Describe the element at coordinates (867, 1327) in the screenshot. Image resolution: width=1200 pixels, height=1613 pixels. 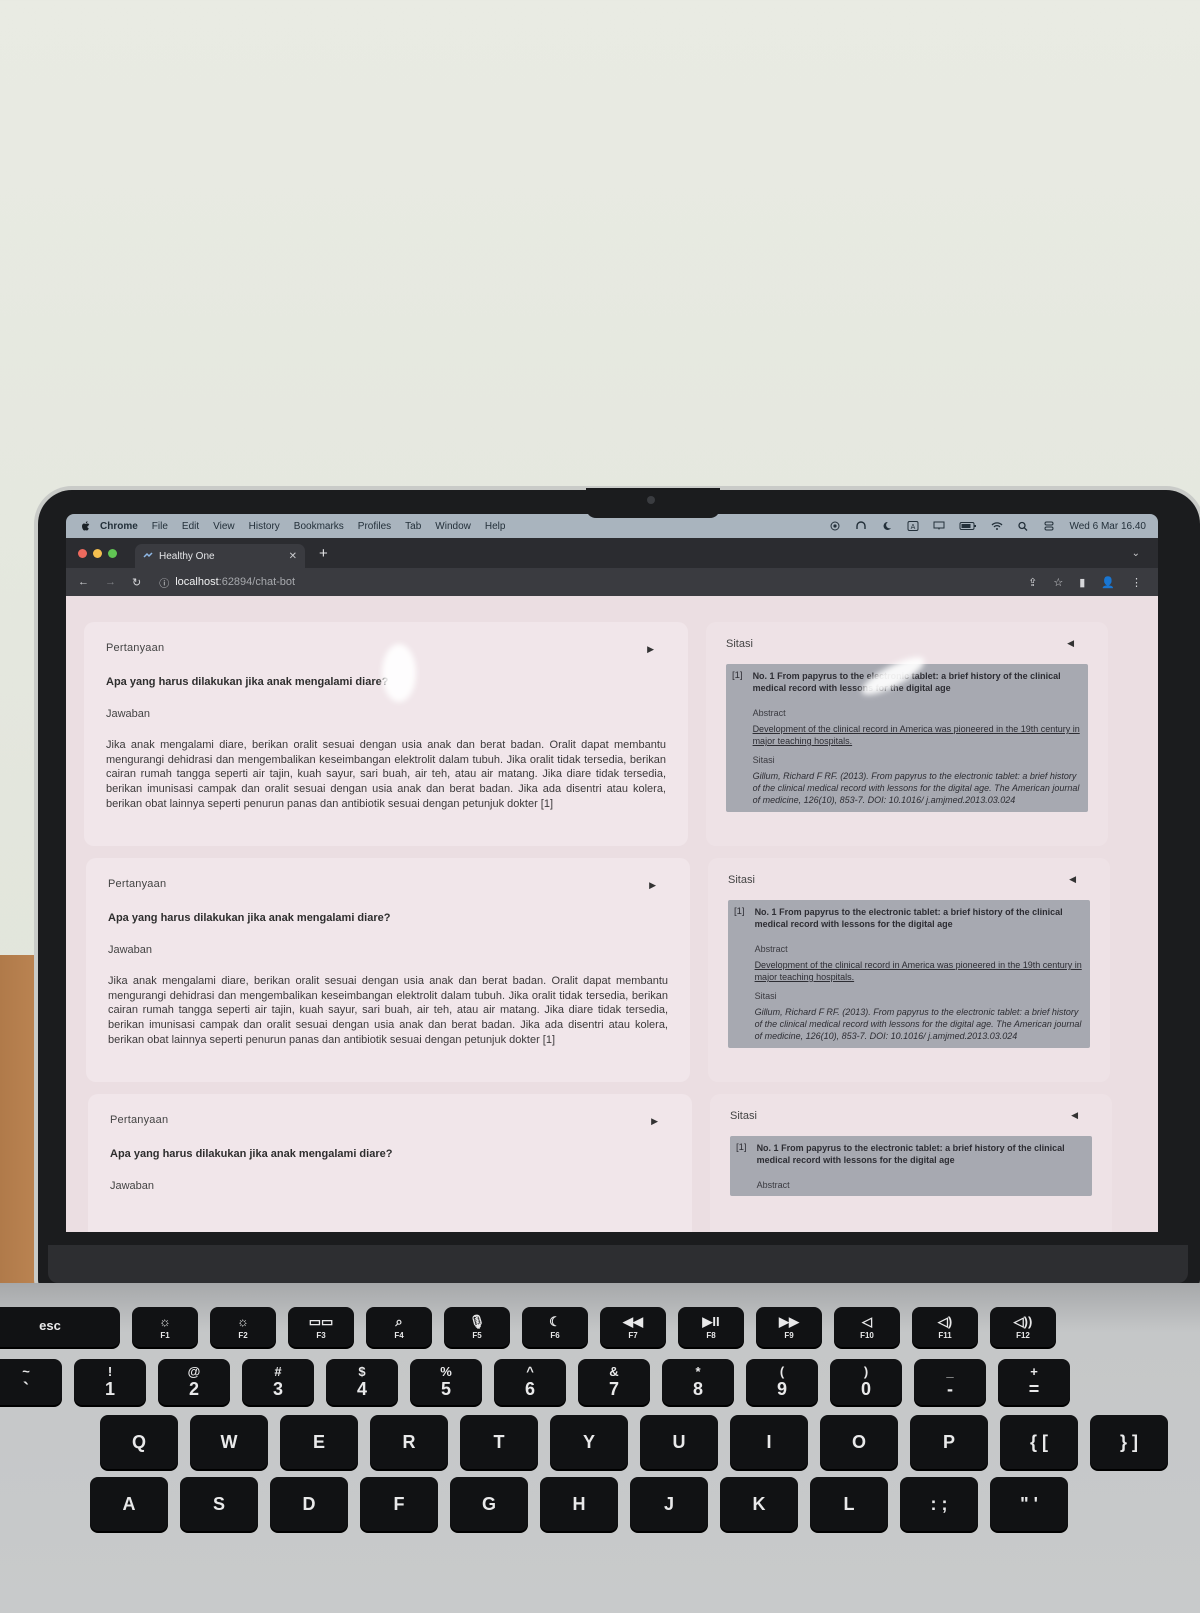
I see `key-fn: ◁ F10` at that location.